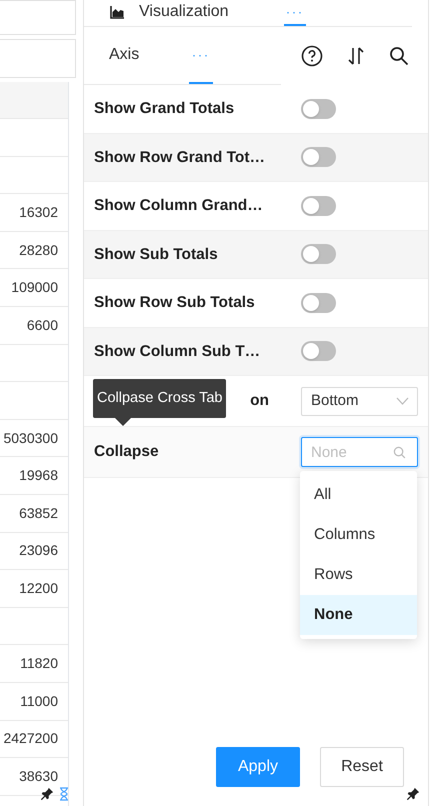 The width and height of the screenshot is (437, 806). I want to click on setting-label: Show Sub Totals, so click(156, 254).